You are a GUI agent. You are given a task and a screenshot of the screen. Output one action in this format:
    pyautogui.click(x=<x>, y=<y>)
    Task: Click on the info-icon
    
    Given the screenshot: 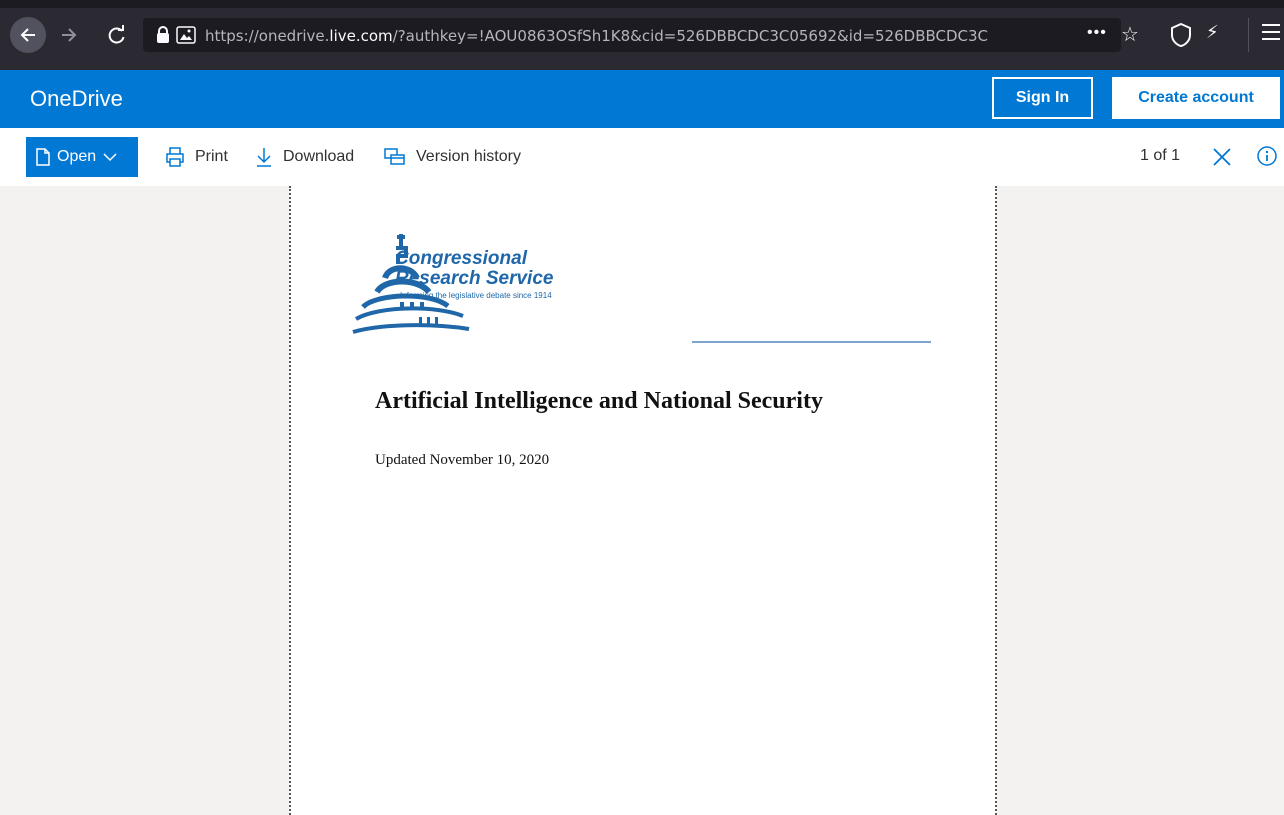 What is the action you would take?
    pyautogui.click(x=1267, y=156)
    